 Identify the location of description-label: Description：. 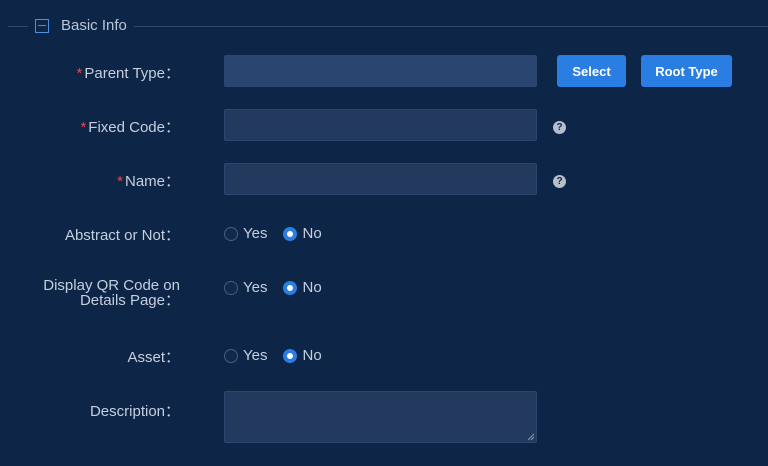
(134, 411).